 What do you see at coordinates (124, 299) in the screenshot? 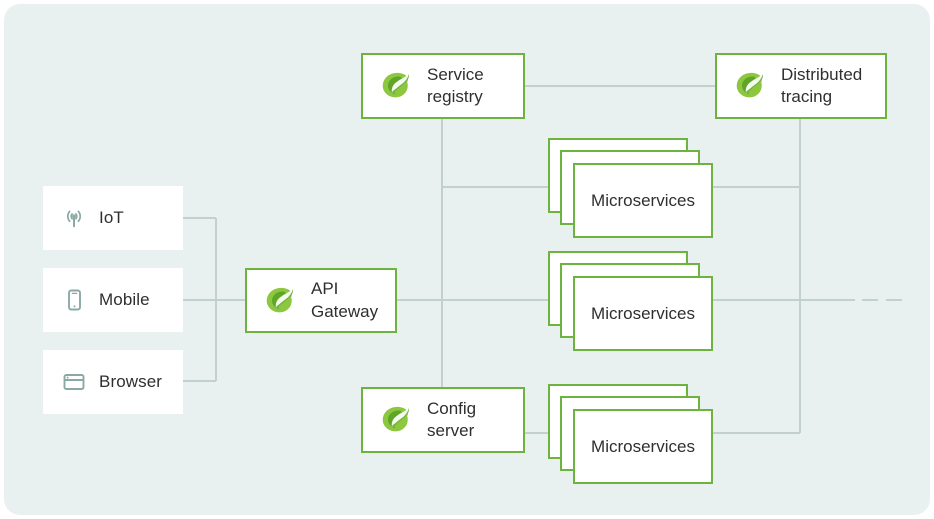
I see `client-label-mobile: Mobile` at bounding box center [124, 299].